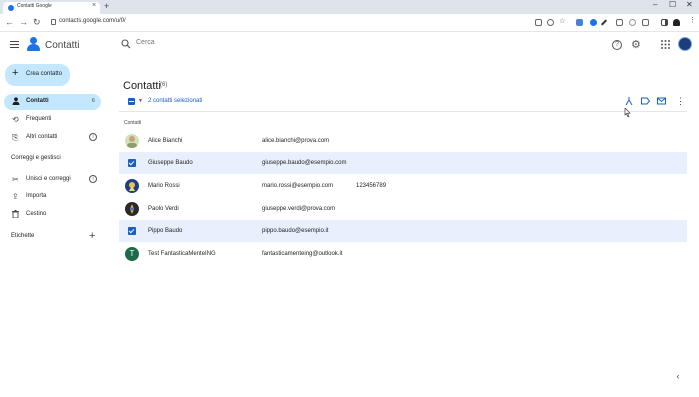 This screenshot has width=699, height=397. I want to click on table-row: Alice Bianchi alice.bianchi@prova.com, so click(403, 141).